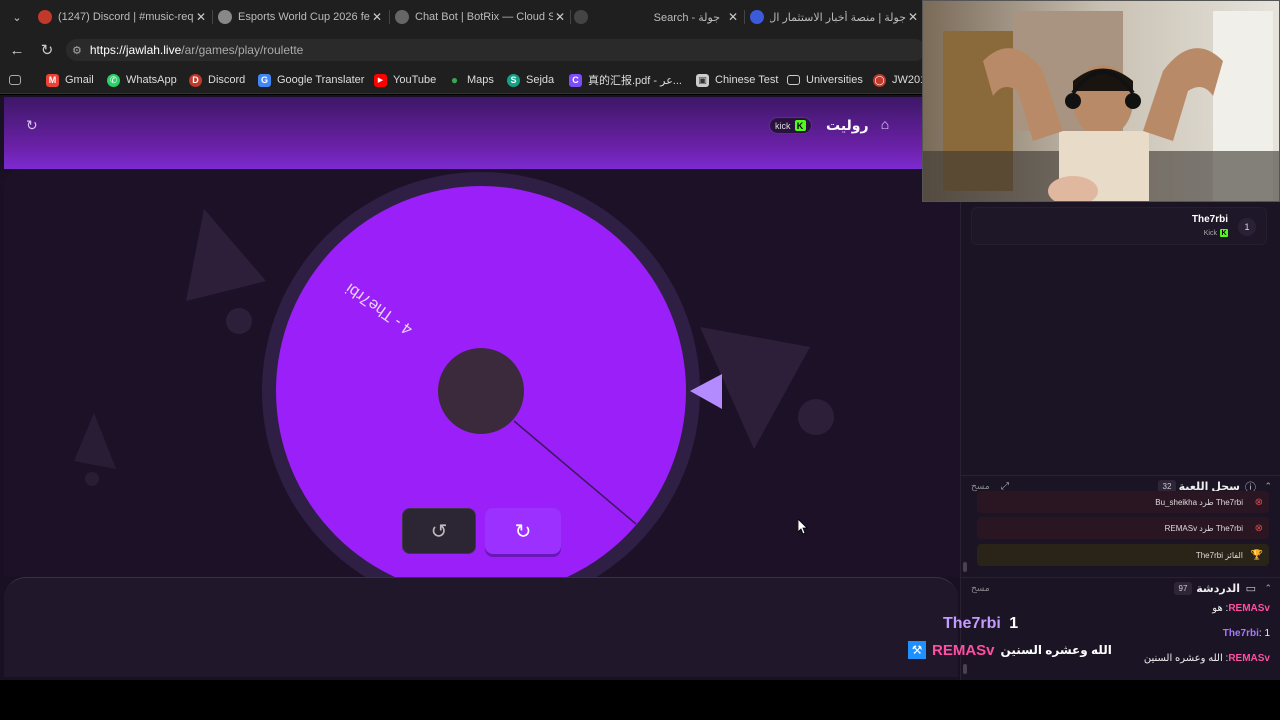 The height and width of the screenshot is (720, 1280). What do you see at coordinates (885, 125) in the screenshot?
I see `home-icon: ⌂` at bounding box center [885, 125].